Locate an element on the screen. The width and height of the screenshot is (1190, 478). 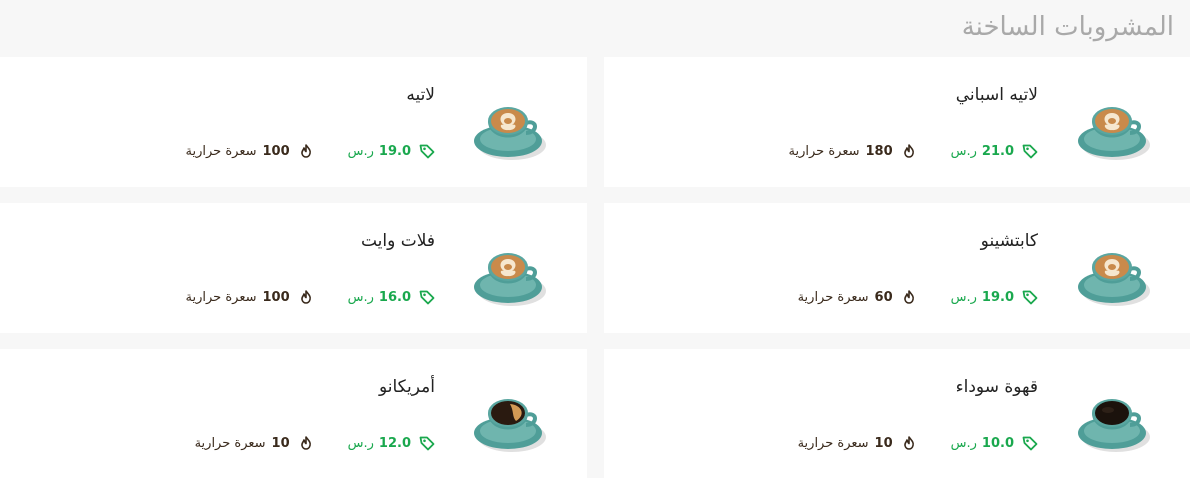
price: 10.0 ر.س is located at coordinates (994, 443).